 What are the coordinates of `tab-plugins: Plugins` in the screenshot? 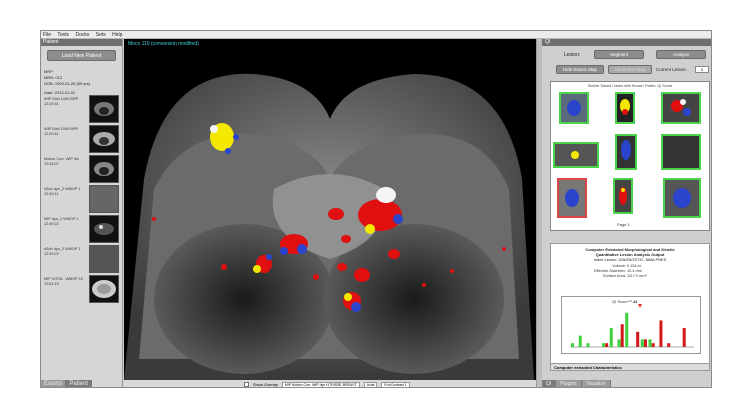 It's located at (569, 383).